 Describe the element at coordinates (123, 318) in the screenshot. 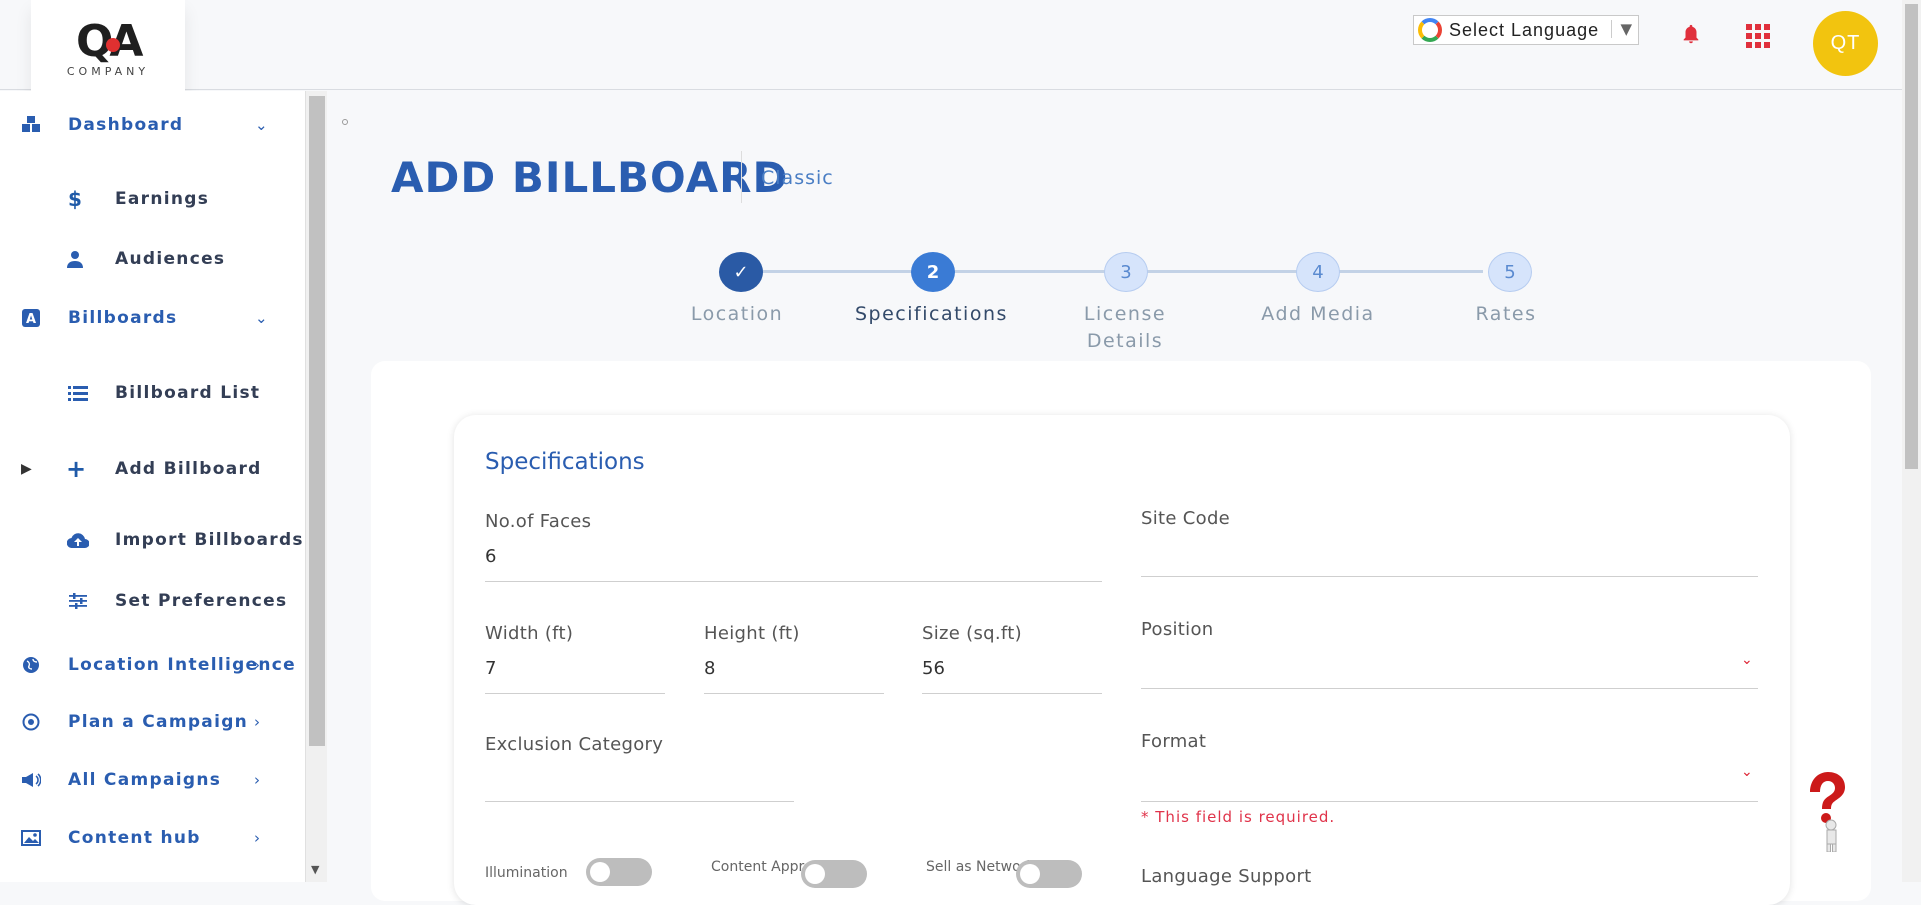

I see `sidebar-item-label: Billboards` at that location.